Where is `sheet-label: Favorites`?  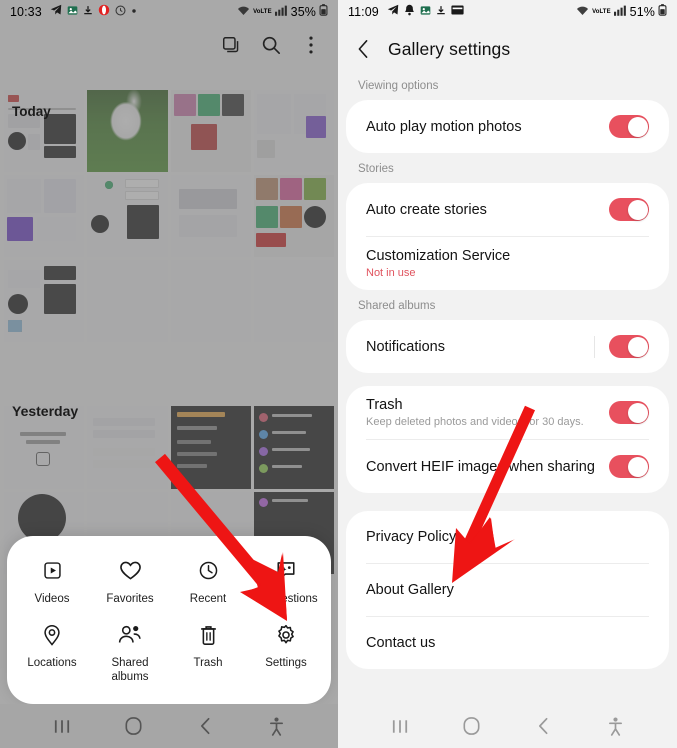 sheet-label: Favorites is located at coordinates (130, 598).